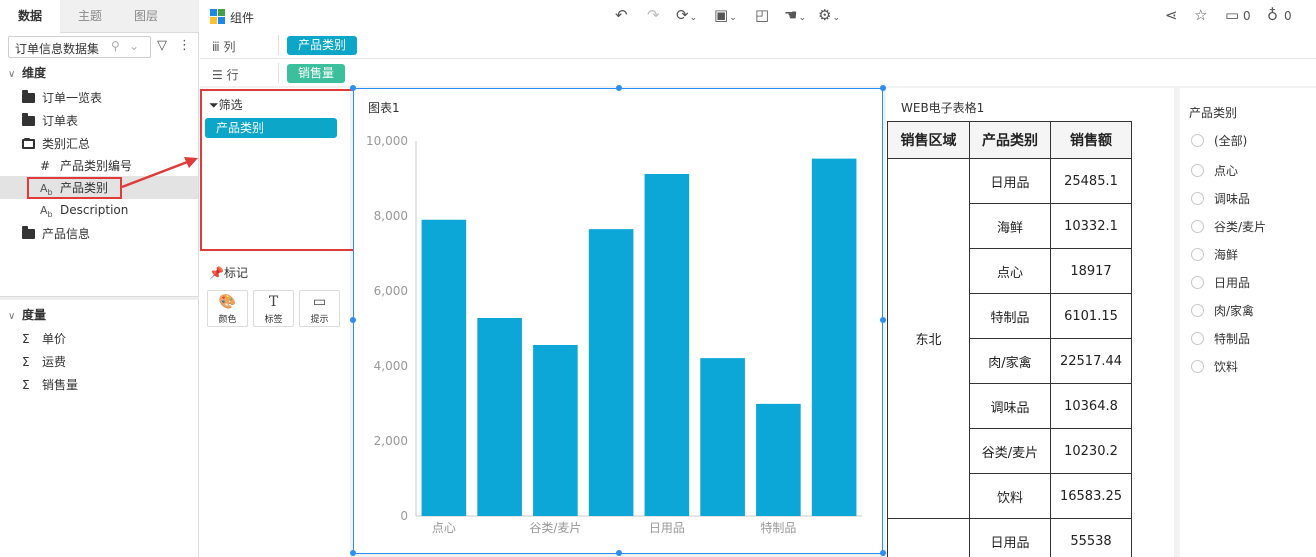  Describe the element at coordinates (1010, 271) in the screenshot. I see `category-cell: 点心` at that location.